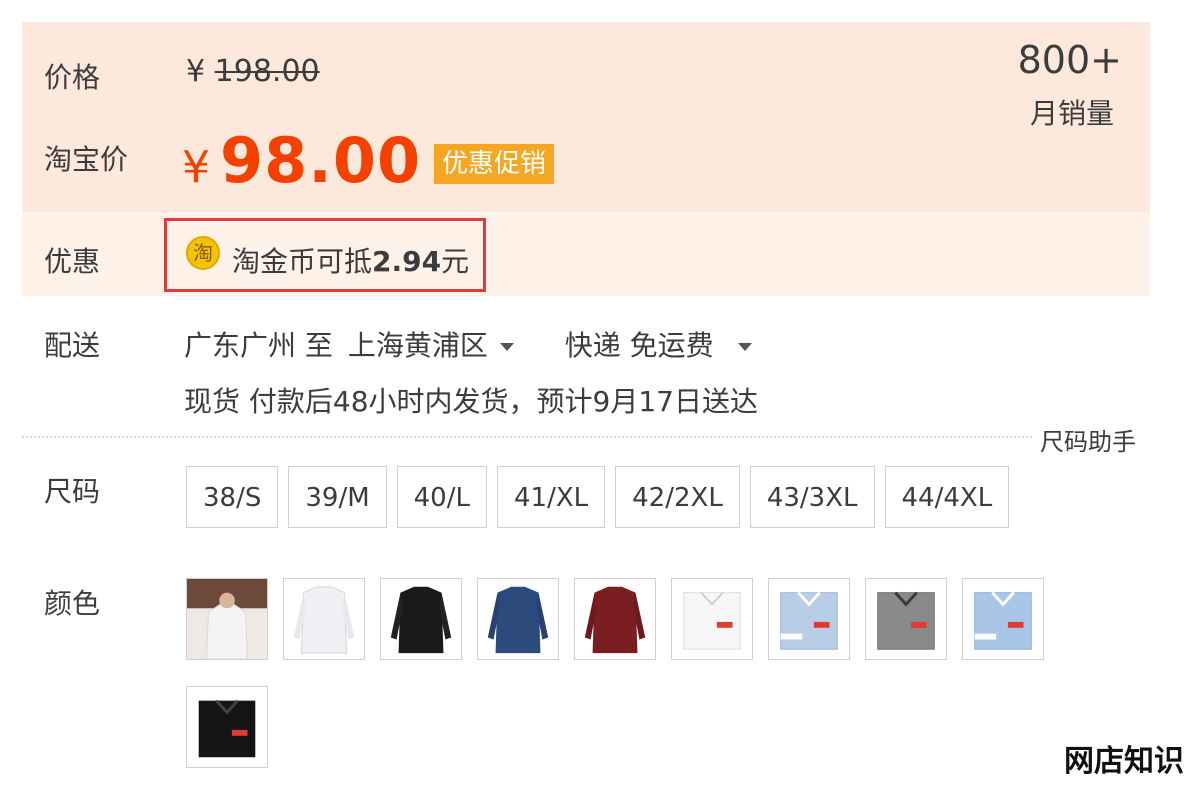 The image size is (1200, 800). Describe the element at coordinates (232, 497) in the screenshot. I see `size-option: 38/S` at that location.